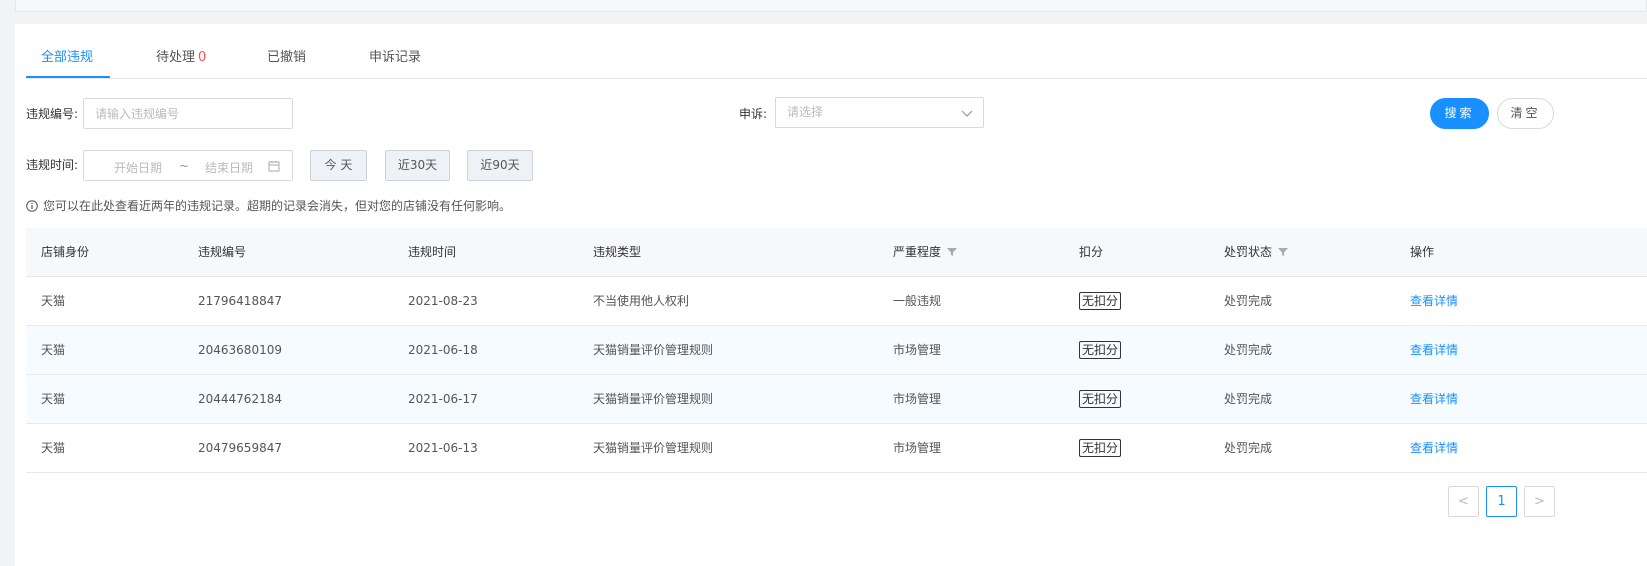 The image size is (1647, 566). Describe the element at coordinates (879, 112) in the screenshot. I see `appeal-select: 请选择` at that location.